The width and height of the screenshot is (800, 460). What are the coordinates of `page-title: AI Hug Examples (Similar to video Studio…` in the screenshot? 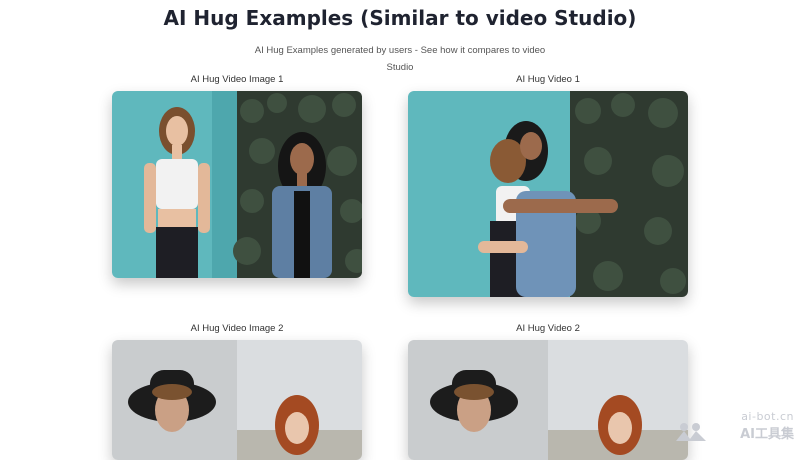 It's located at (400, 18).